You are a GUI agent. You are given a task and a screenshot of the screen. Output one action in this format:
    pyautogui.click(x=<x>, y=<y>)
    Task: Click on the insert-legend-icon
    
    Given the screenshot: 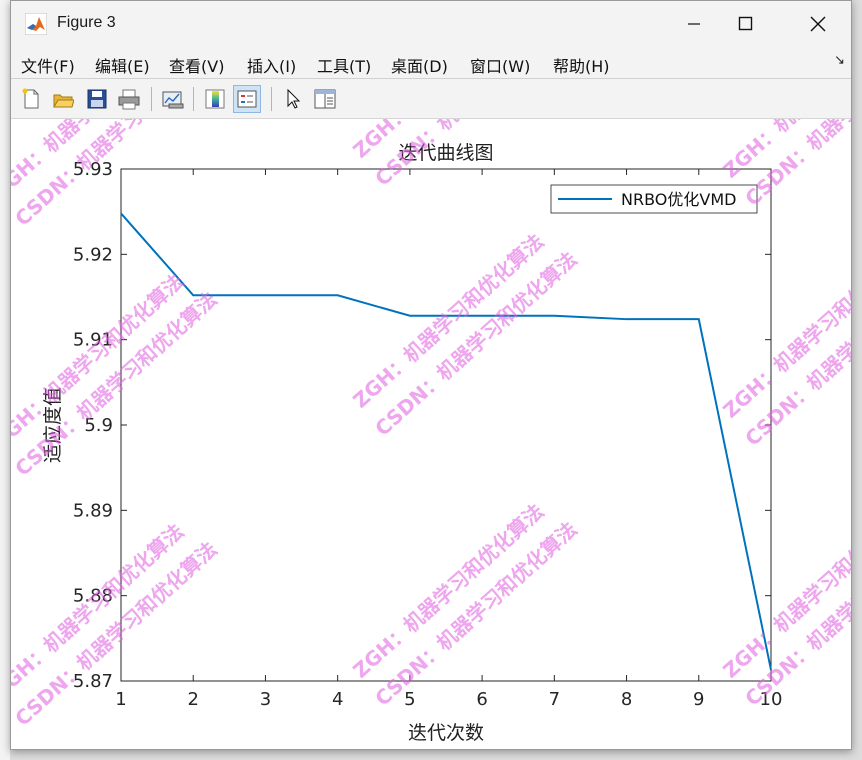 What is the action you would take?
    pyautogui.click(x=247, y=99)
    